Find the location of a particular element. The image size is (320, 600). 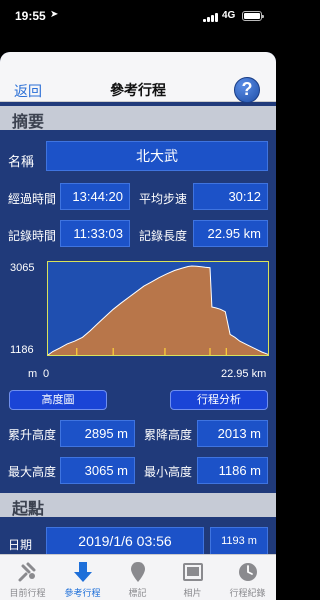

summary-section-header: 摘要 is located at coordinates (138, 118).